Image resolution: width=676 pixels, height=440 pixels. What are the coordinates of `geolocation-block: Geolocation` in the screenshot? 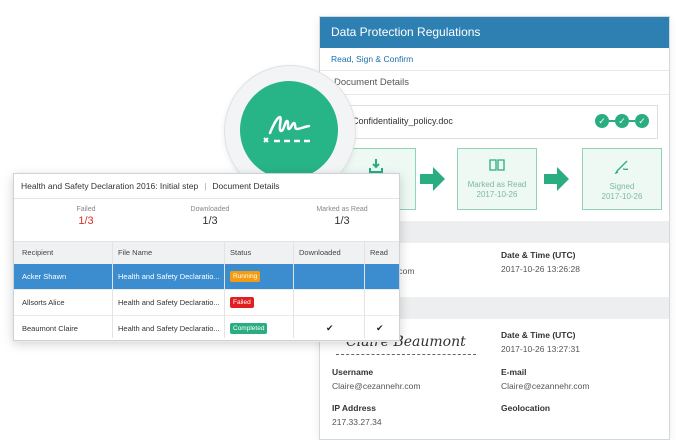 It's located at (525, 408).